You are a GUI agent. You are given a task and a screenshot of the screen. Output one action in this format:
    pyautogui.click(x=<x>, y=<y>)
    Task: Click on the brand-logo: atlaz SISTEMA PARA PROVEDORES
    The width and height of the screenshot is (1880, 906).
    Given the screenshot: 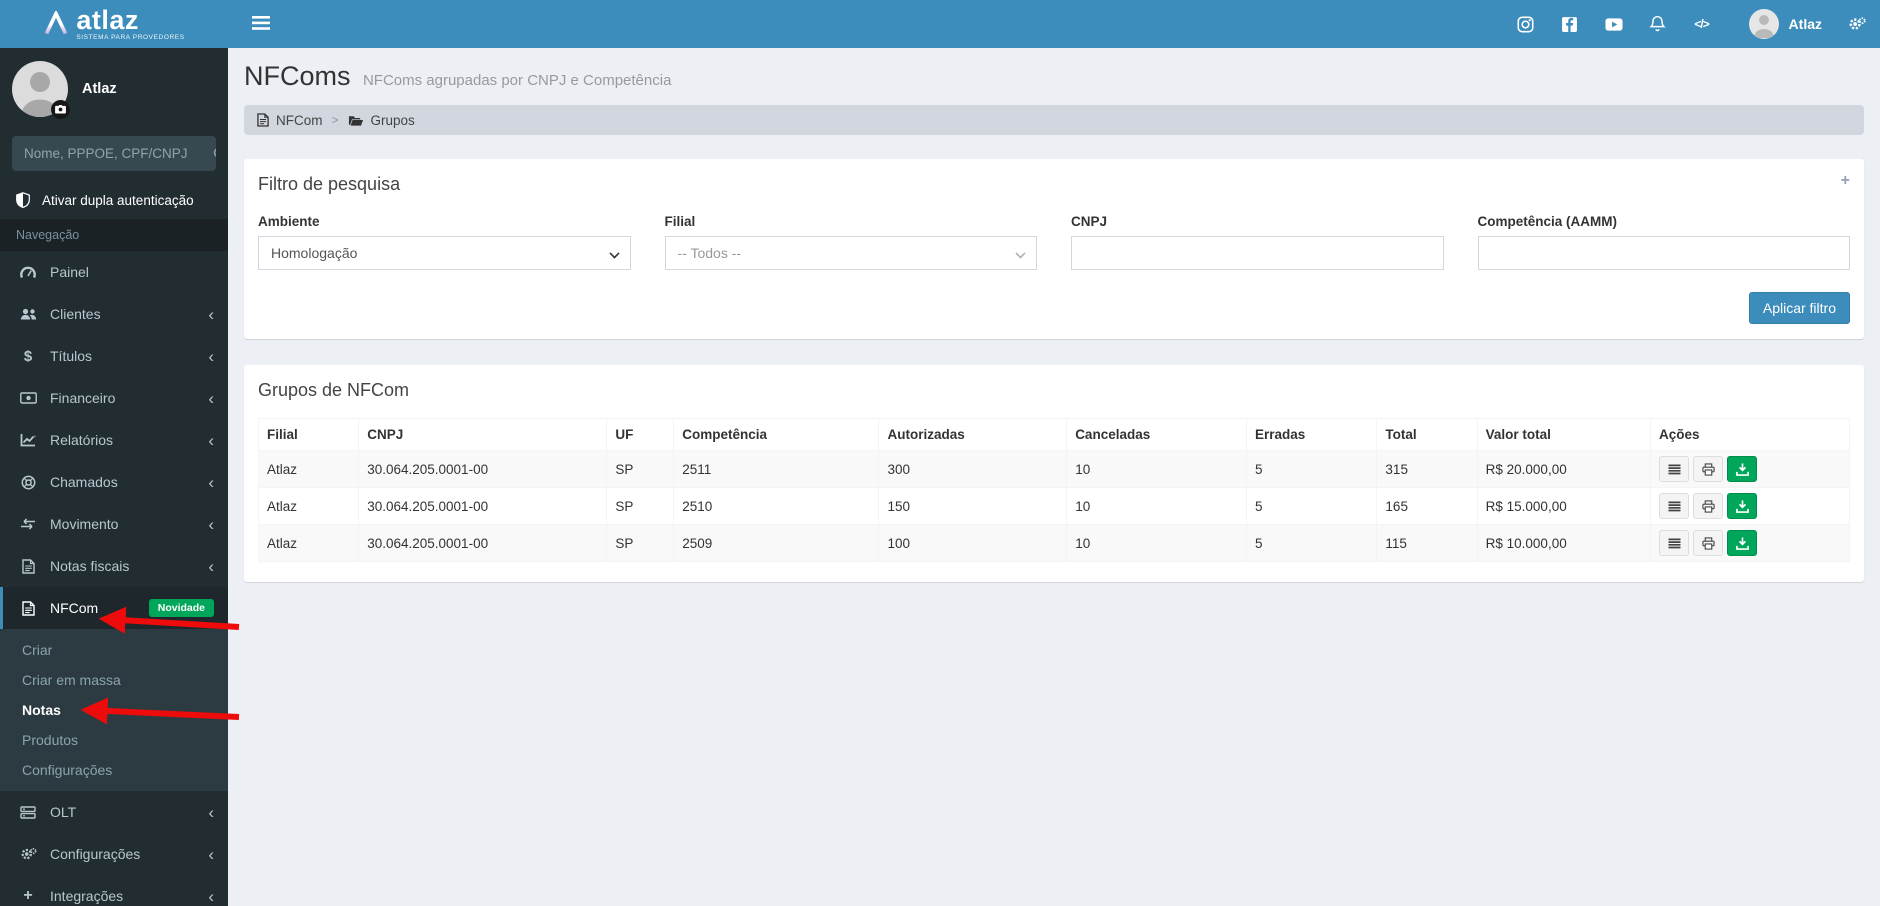 What is the action you would take?
    pyautogui.click(x=114, y=24)
    